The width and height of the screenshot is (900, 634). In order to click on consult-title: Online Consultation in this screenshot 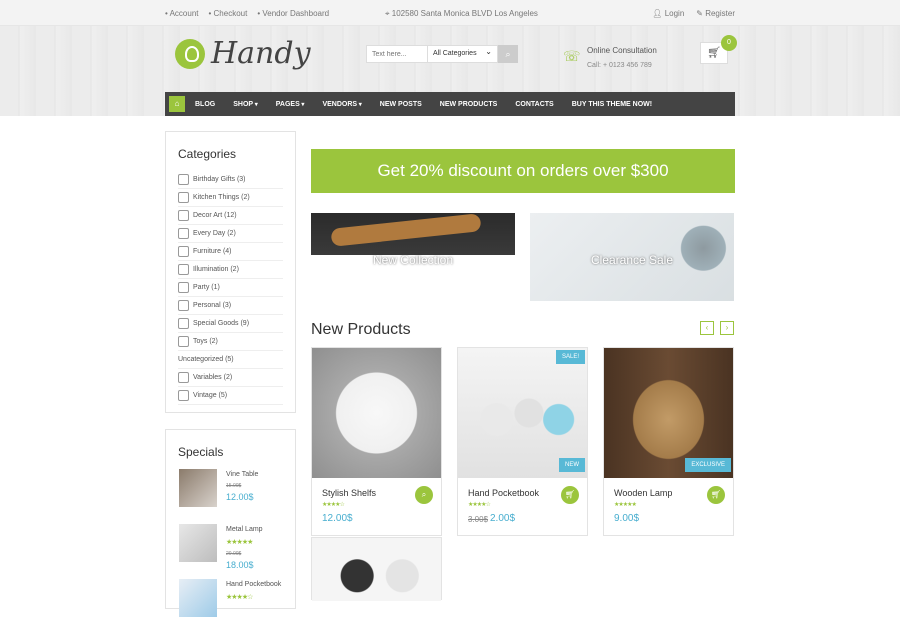, I will do `click(622, 50)`.